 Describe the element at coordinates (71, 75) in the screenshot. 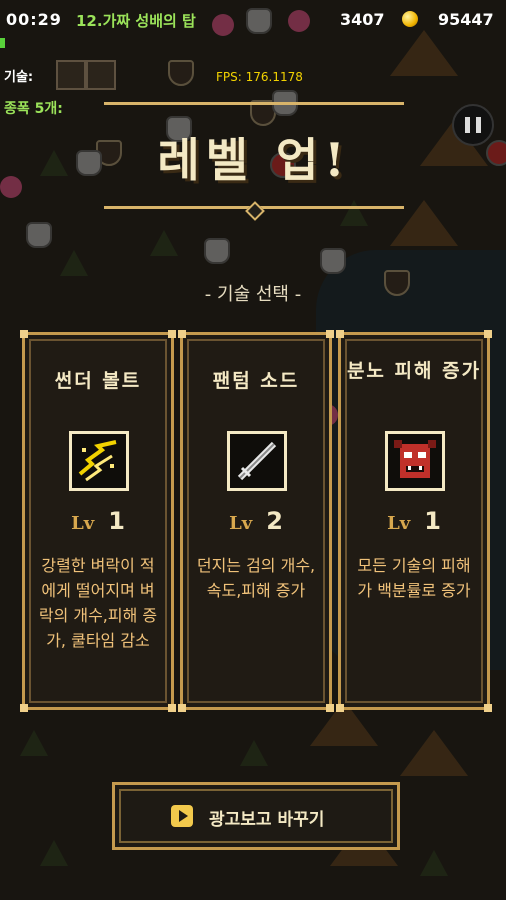

I see `skill-slot-book-icon` at that location.